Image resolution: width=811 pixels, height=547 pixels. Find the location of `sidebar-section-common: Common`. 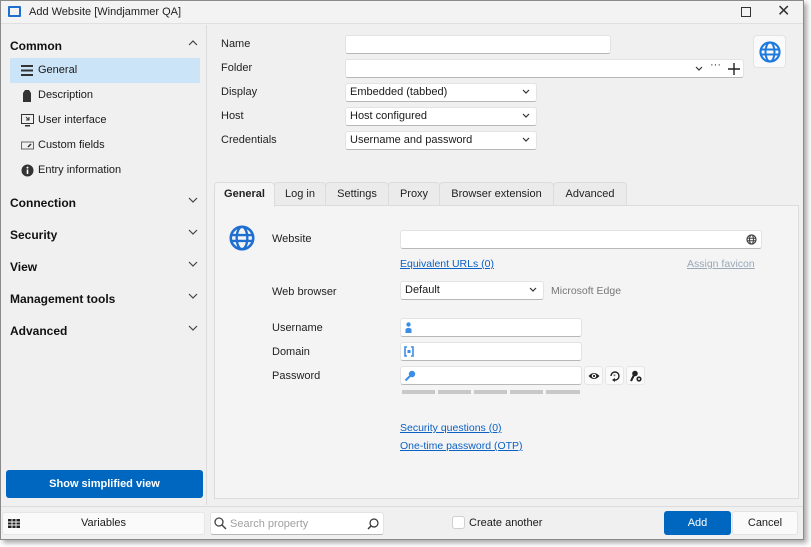

sidebar-section-common: Common is located at coordinates (104, 46).